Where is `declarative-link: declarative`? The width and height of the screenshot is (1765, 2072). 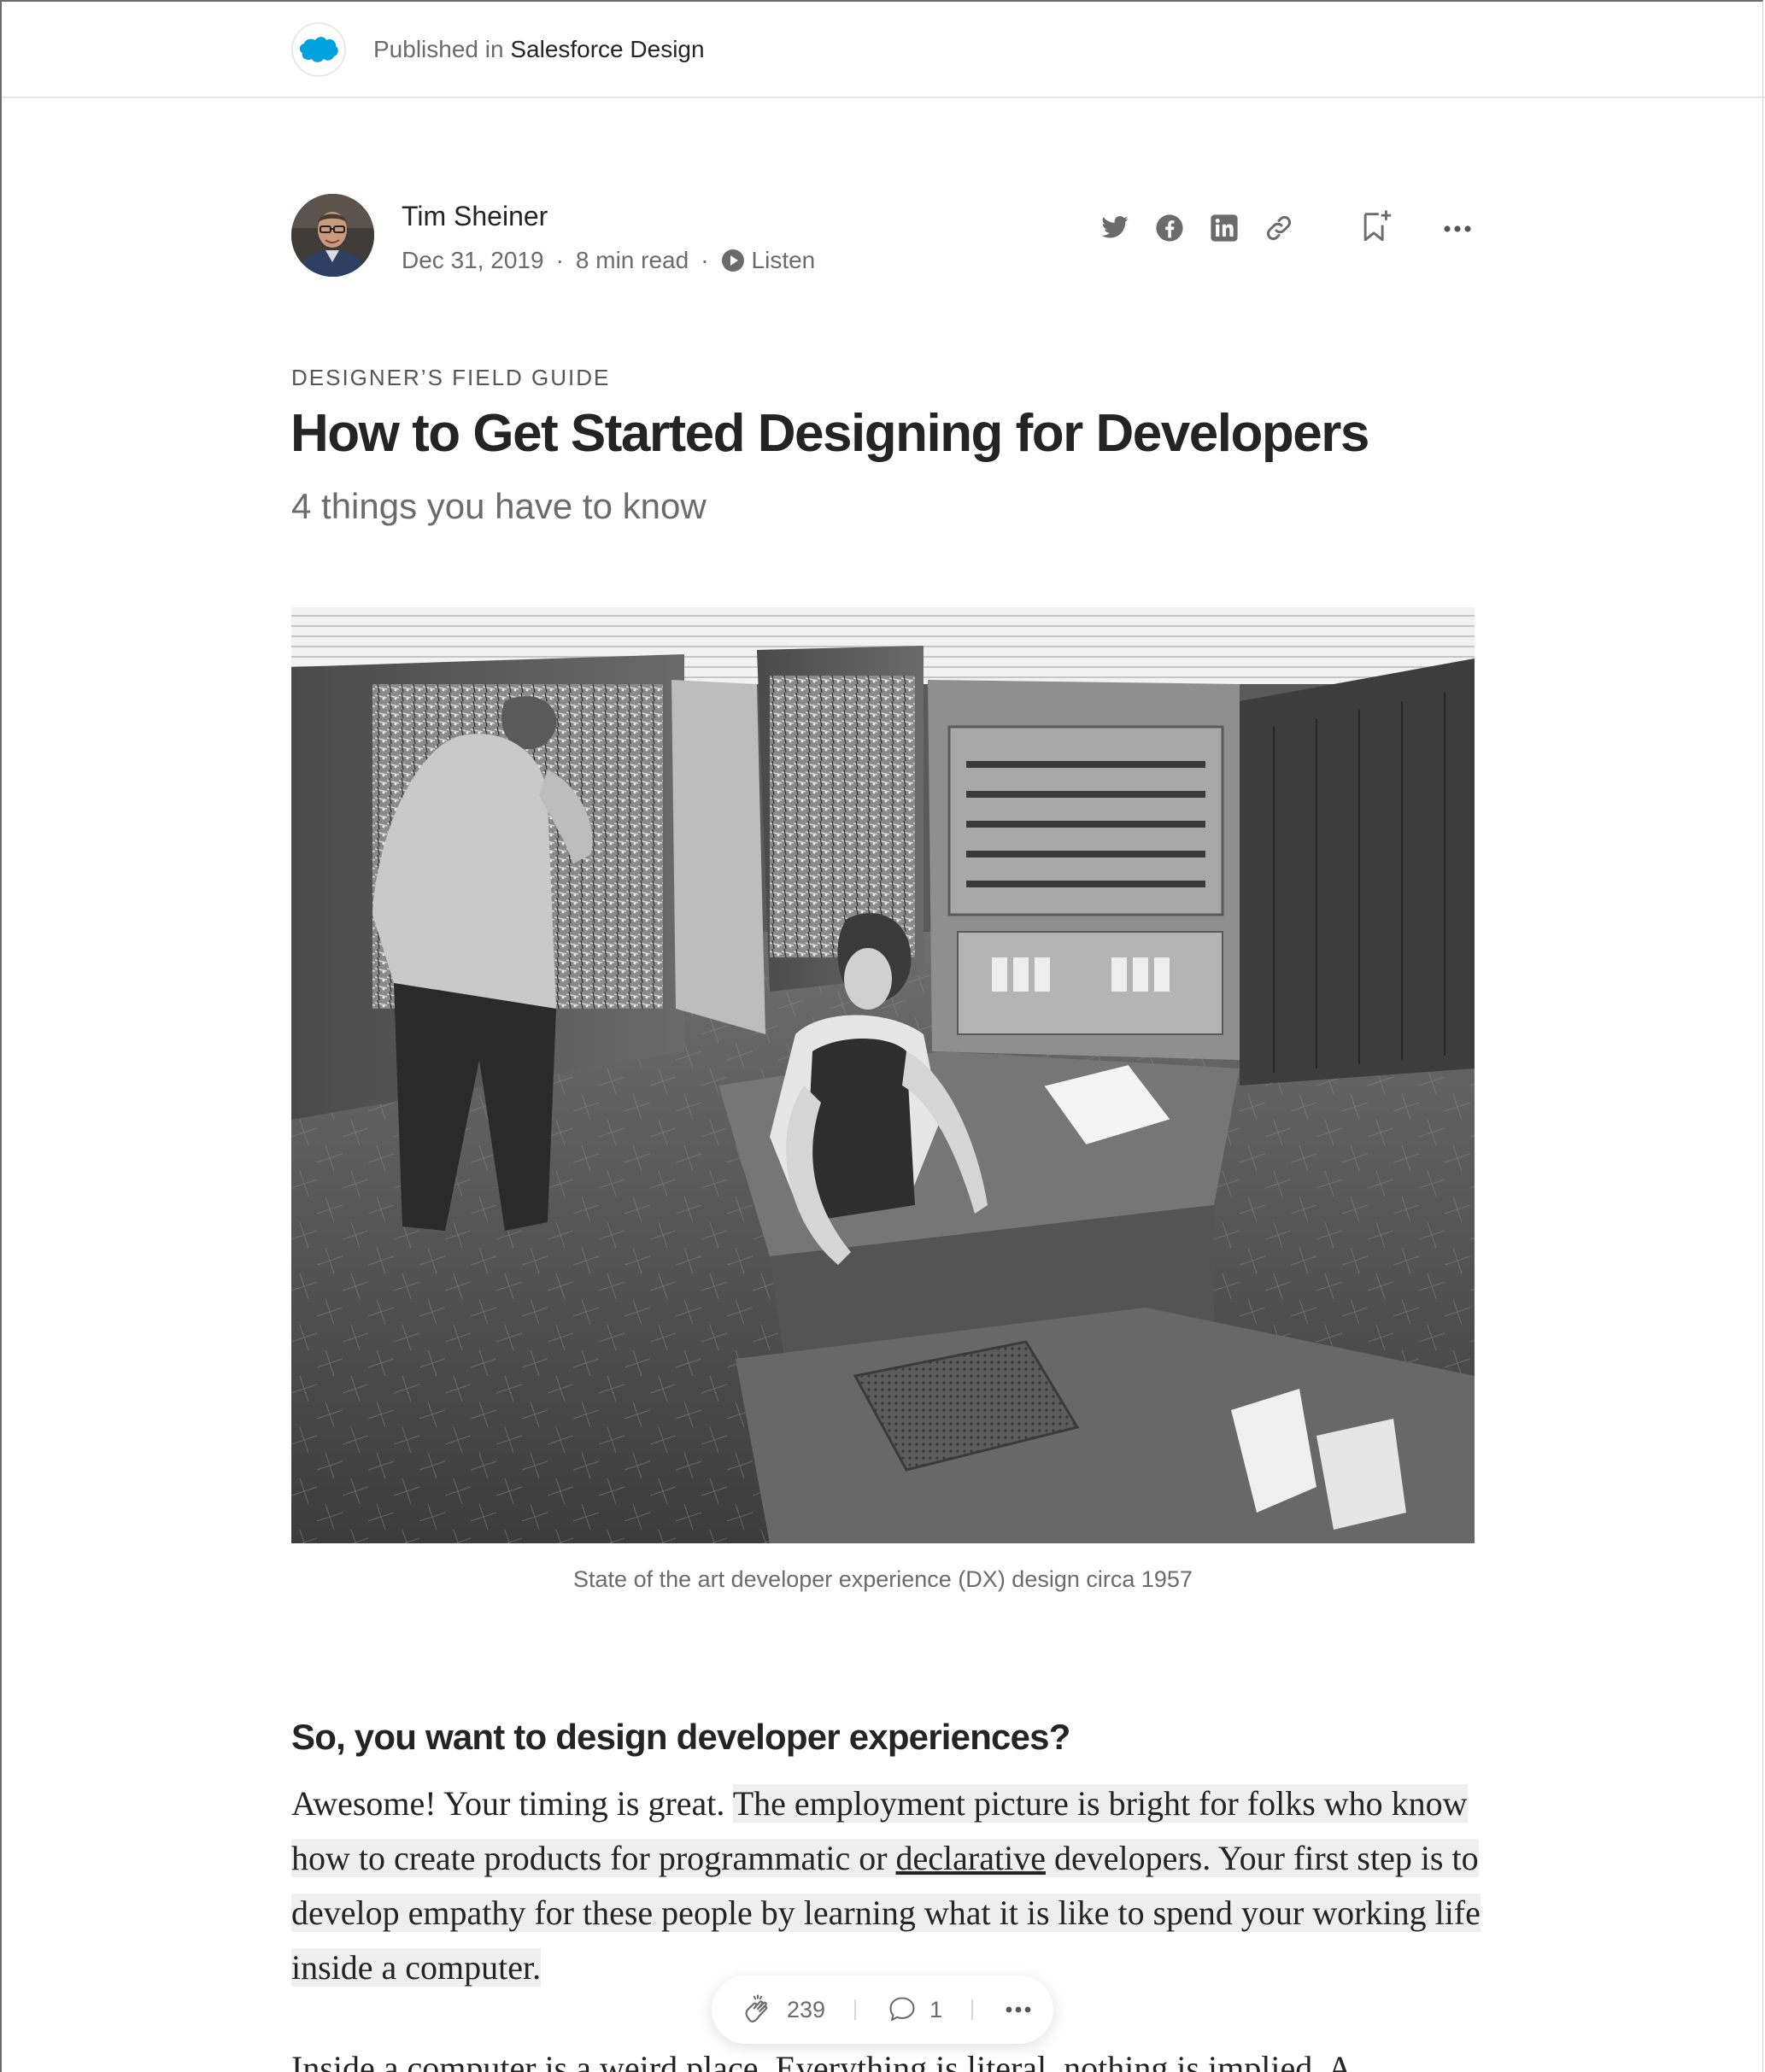 declarative-link: declarative is located at coordinates (971, 1858).